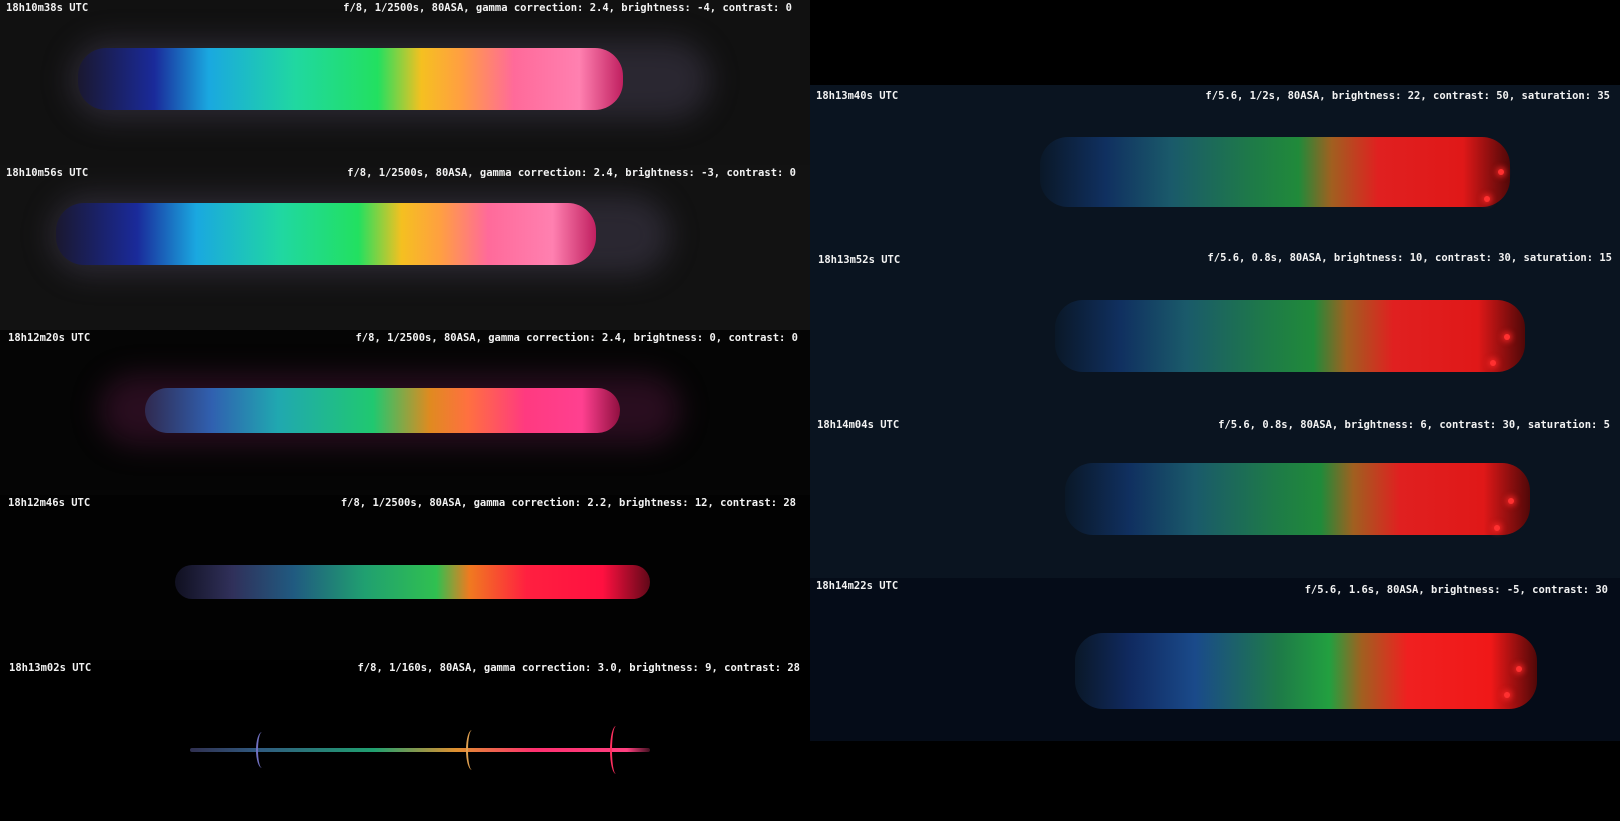 The image size is (1620, 821). Describe the element at coordinates (859, 260) in the screenshot. I see `timestamp-label: 18h13m52s UTC` at that location.